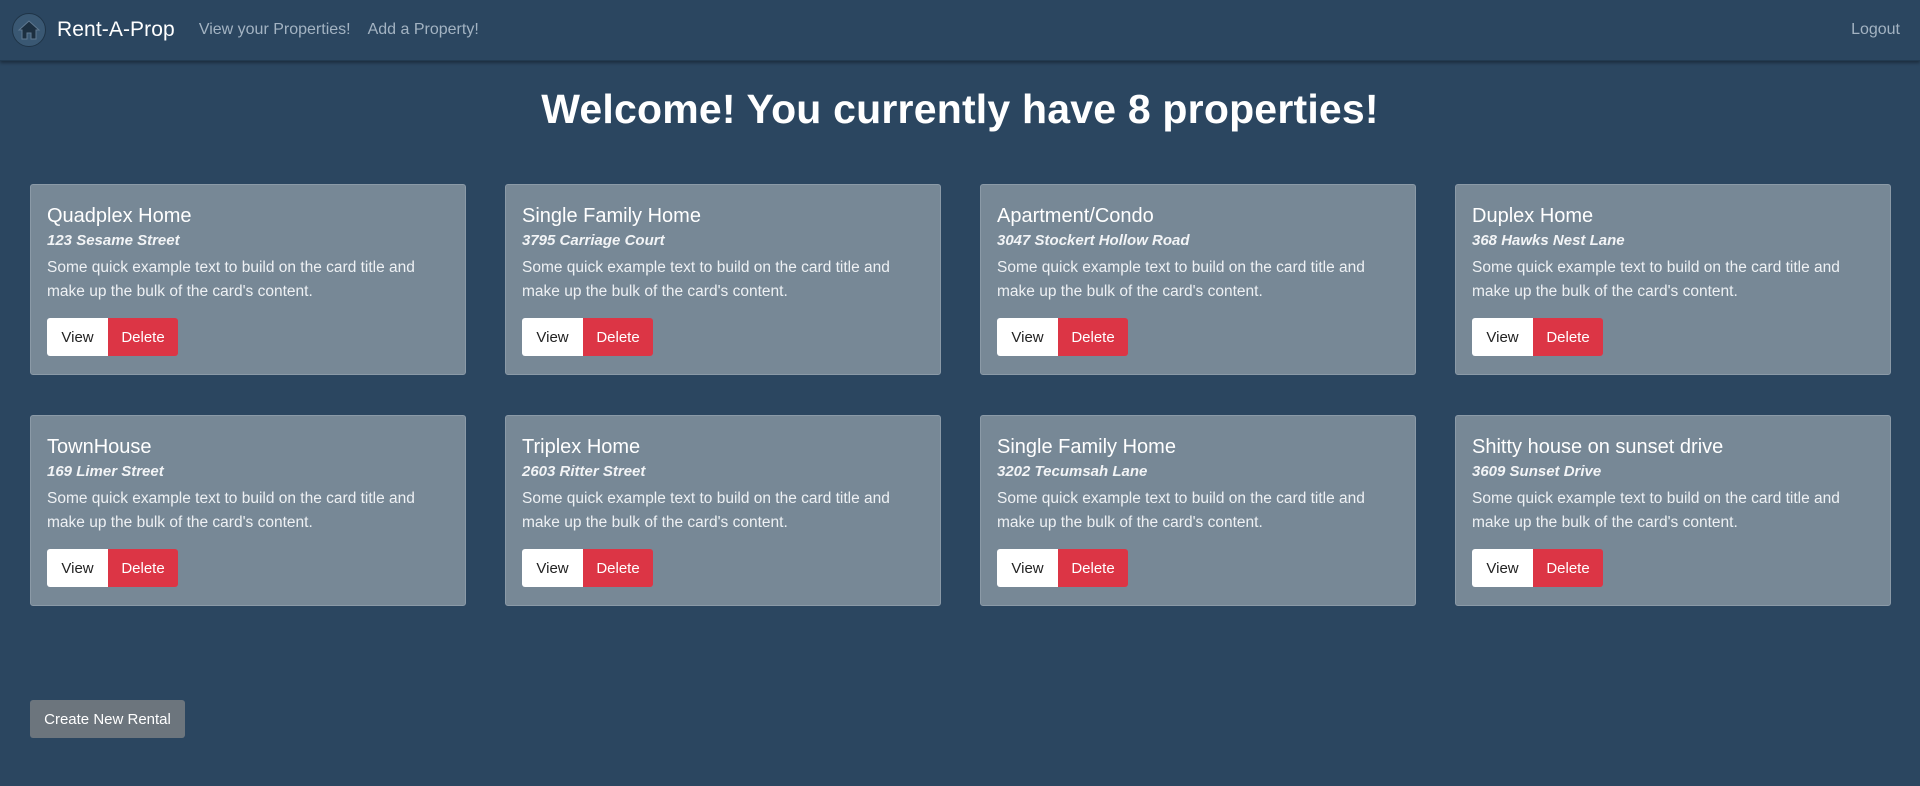 This screenshot has width=1920, height=786. I want to click on card-title: Duplex Home, so click(1533, 216).